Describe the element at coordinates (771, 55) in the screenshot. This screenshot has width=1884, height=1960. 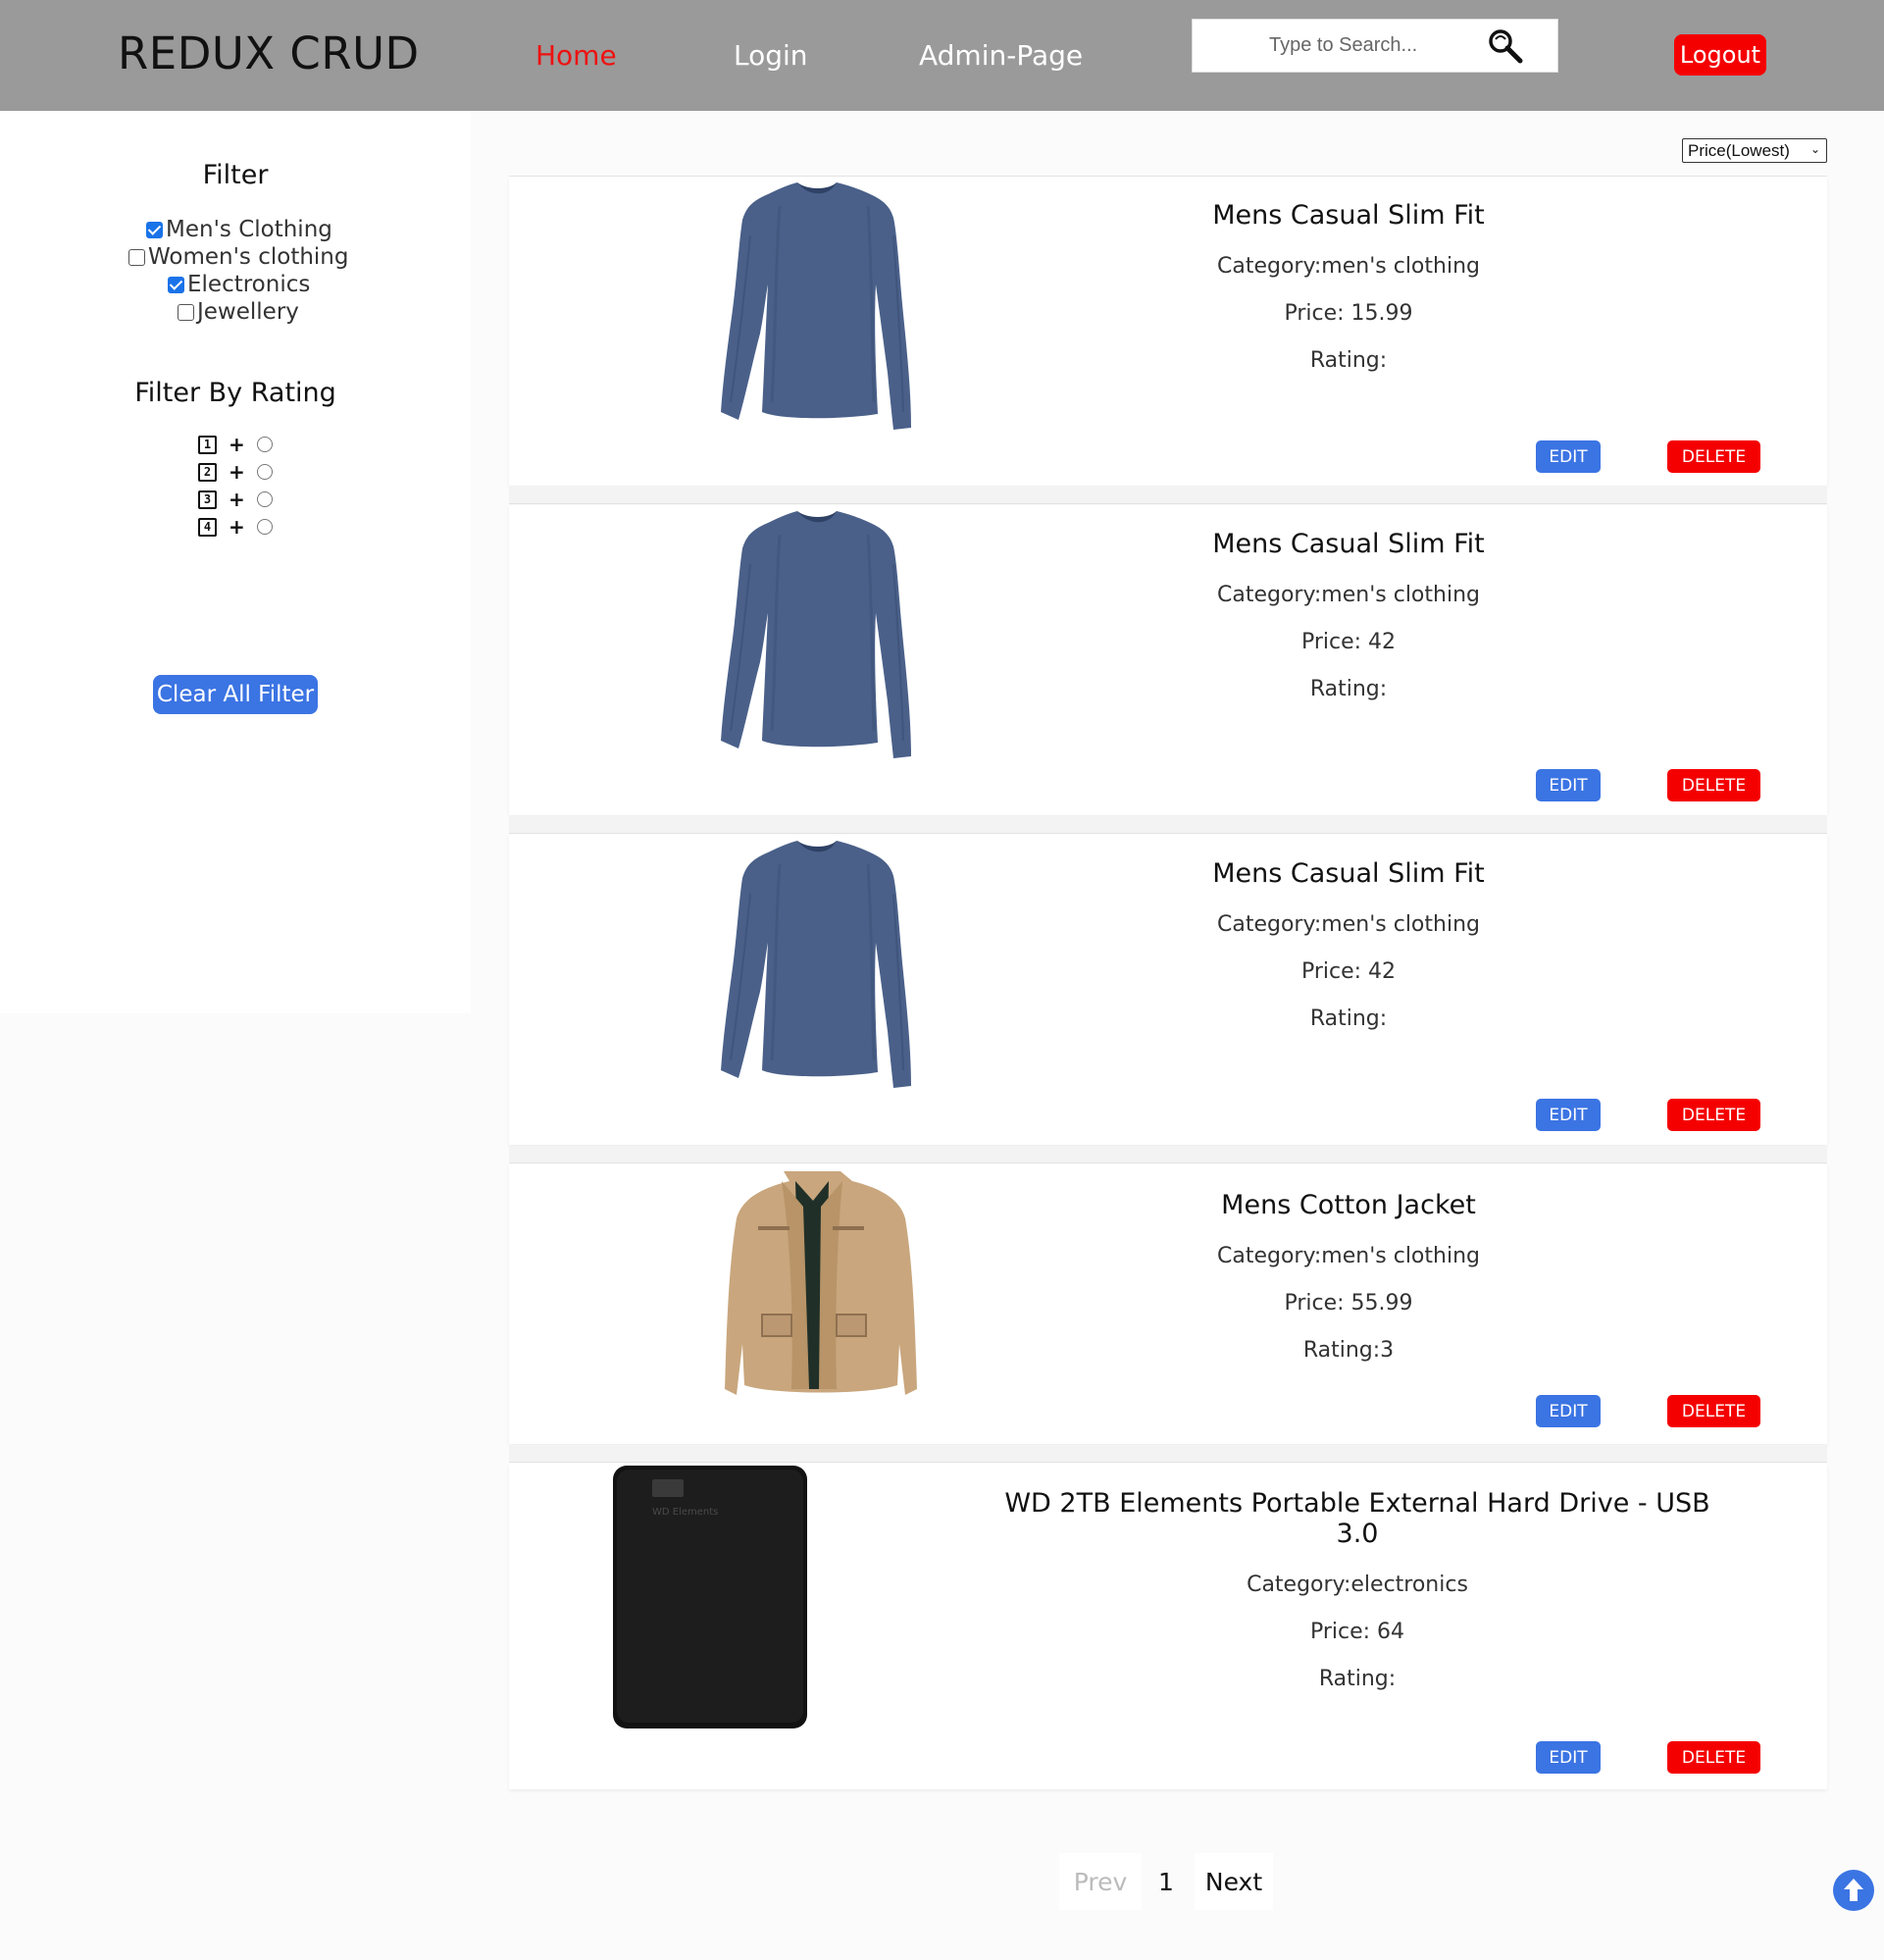
I see `nav-link-login: Login` at that location.